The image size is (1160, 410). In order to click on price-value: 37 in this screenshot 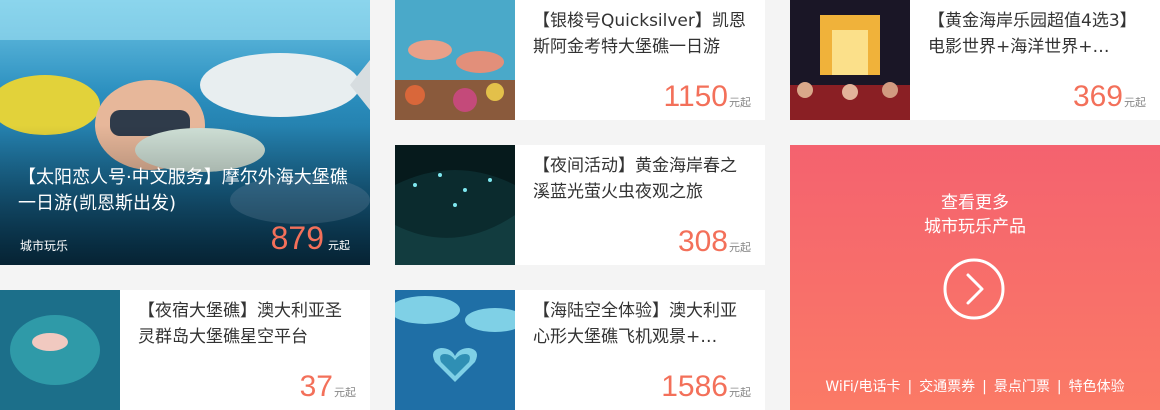, I will do `click(316, 386)`.